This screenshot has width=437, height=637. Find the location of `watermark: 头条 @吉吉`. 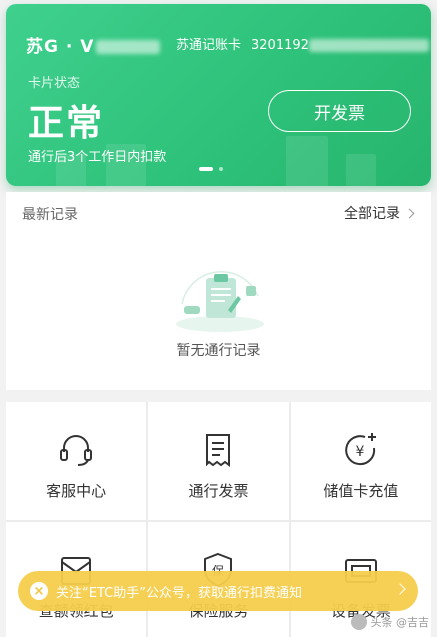

watermark: 头条 @吉吉 is located at coordinates (390, 622).